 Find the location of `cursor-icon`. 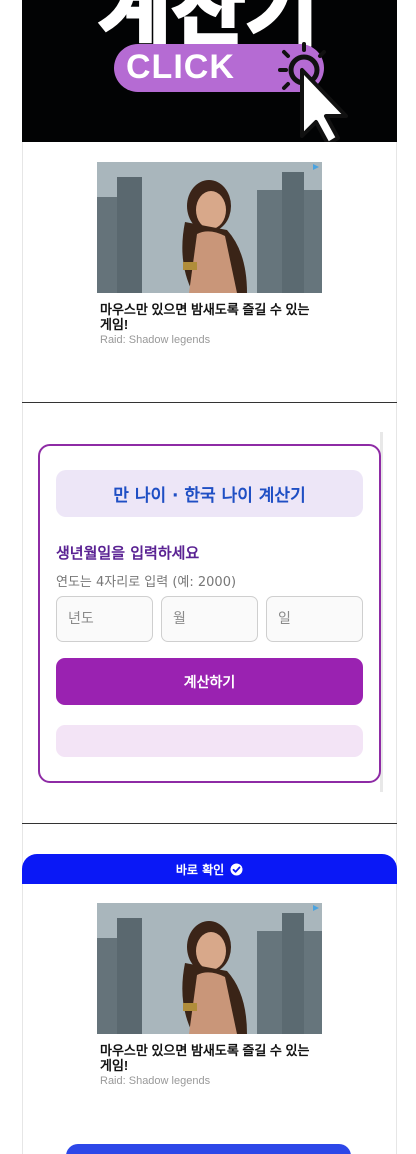

cursor-icon is located at coordinates (313, 92).